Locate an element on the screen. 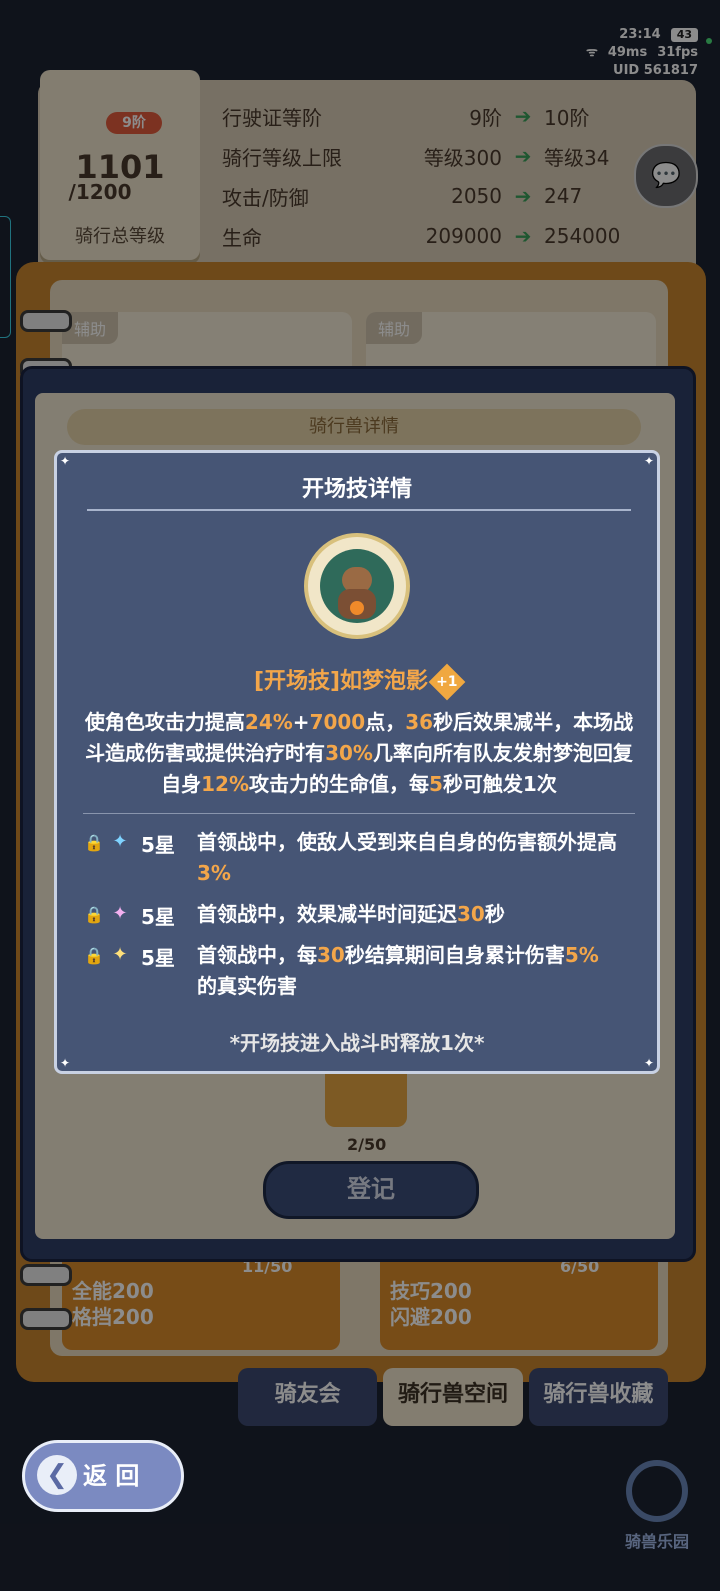 The width and height of the screenshot is (720, 1591). popup-note: *开场技进入战斗时释放1次* is located at coordinates (357, 1043).